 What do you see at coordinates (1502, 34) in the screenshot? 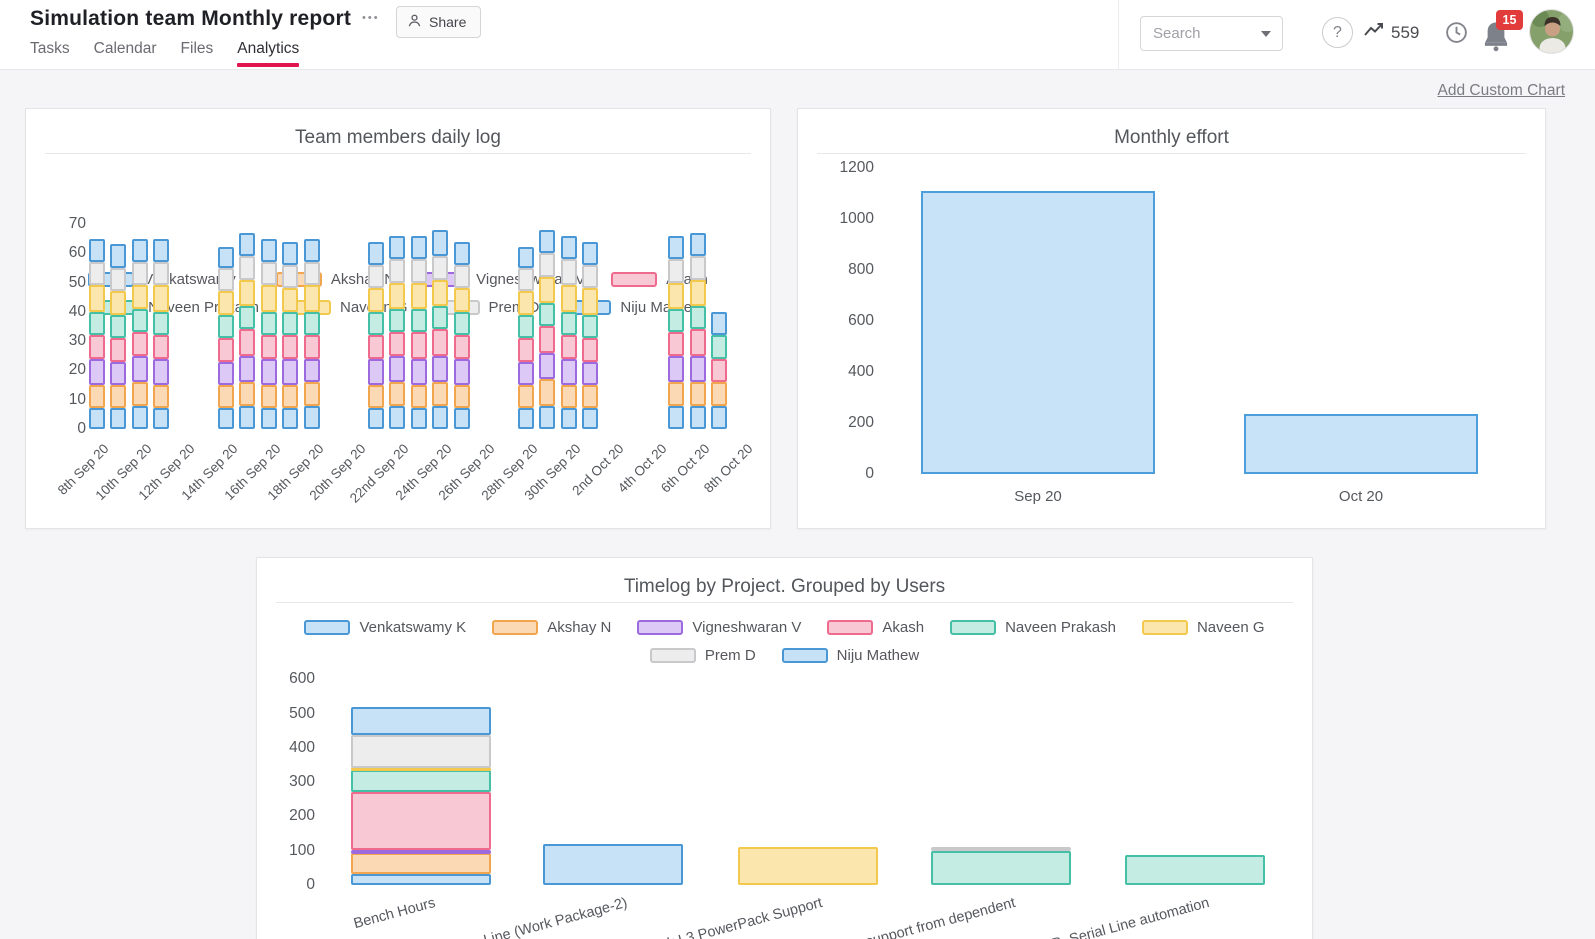
I see `notifications-button: 15` at bounding box center [1502, 34].